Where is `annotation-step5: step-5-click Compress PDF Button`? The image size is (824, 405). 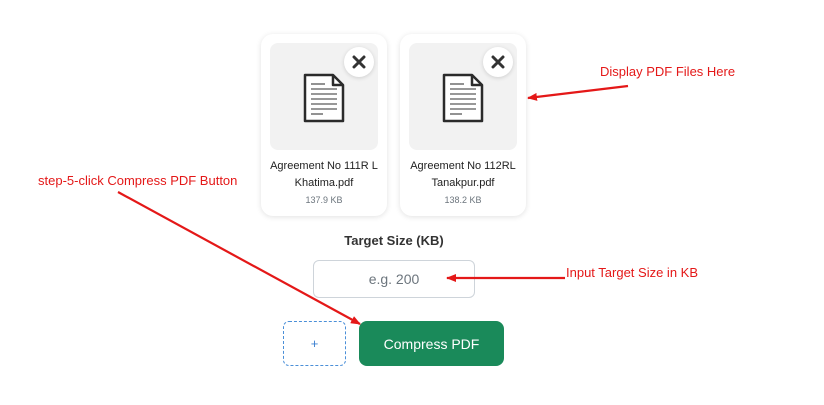
annotation-step5: step-5-click Compress PDF Button is located at coordinates (138, 180).